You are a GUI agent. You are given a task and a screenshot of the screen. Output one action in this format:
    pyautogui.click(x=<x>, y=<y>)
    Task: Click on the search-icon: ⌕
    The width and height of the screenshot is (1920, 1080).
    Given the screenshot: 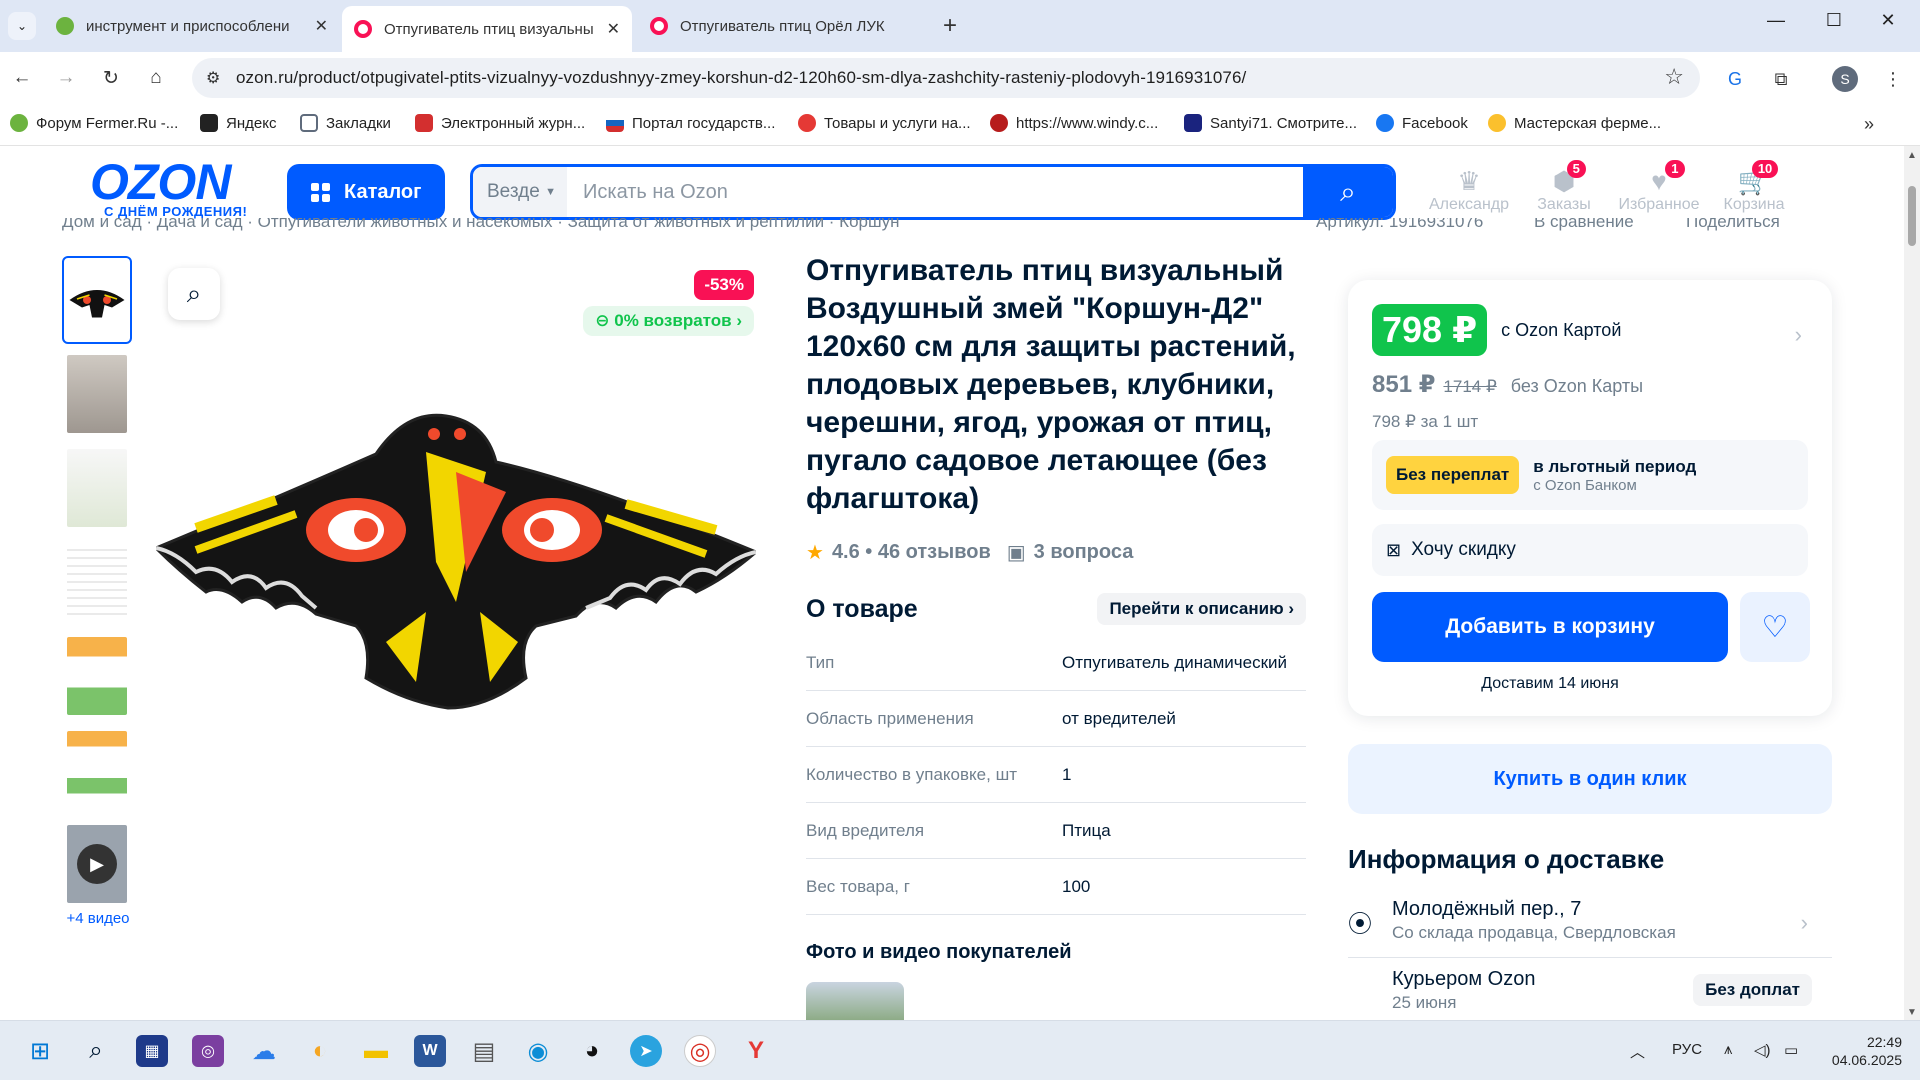 What is the action you would take?
    pyautogui.click(x=96, y=1051)
    